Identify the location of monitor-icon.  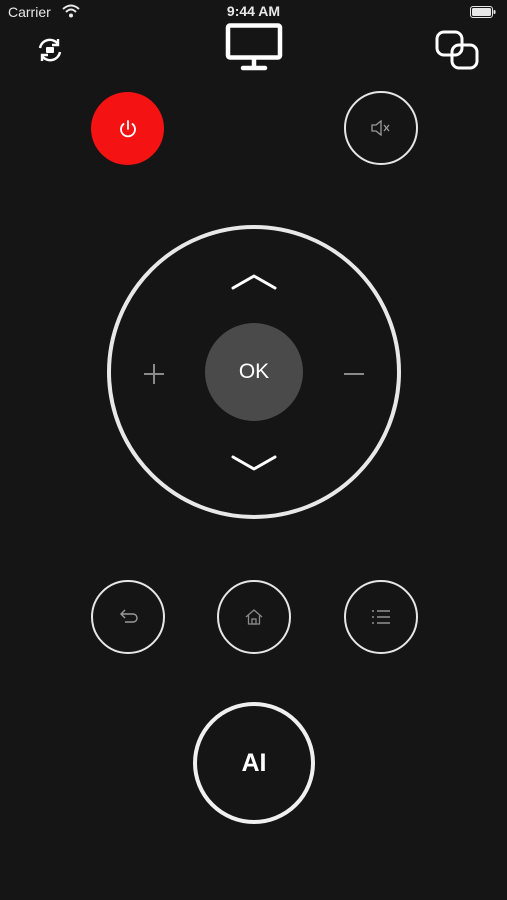
(254, 47).